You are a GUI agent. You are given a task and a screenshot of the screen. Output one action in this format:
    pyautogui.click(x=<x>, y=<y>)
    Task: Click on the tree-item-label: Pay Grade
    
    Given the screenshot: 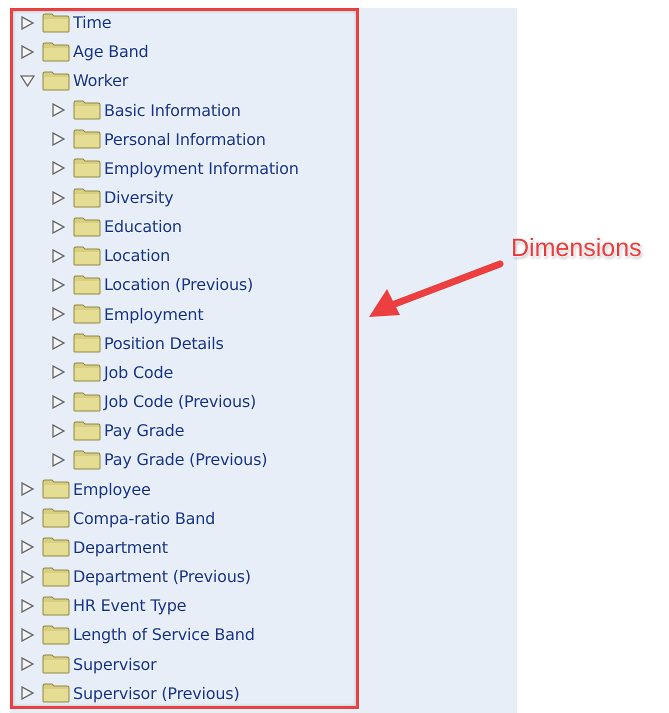 What is the action you would take?
    pyautogui.click(x=144, y=430)
    